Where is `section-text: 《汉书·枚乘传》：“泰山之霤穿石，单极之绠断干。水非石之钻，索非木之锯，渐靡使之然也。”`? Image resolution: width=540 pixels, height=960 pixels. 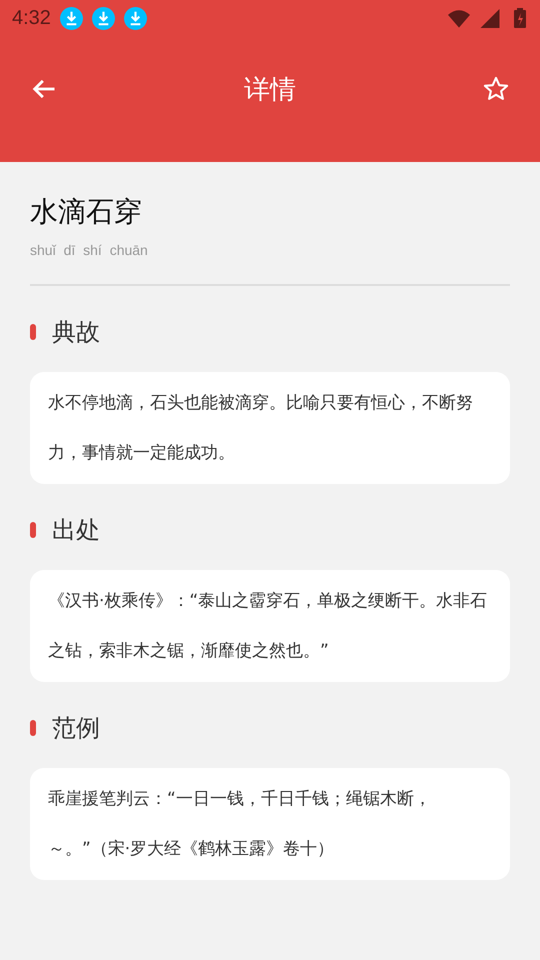
section-text: 《汉书·枚乘传》：“泰山之霤穿石，单极之绠断干。水非石之钻，索非木之锯，渐靡使之然也。” is located at coordinates (268, 627).